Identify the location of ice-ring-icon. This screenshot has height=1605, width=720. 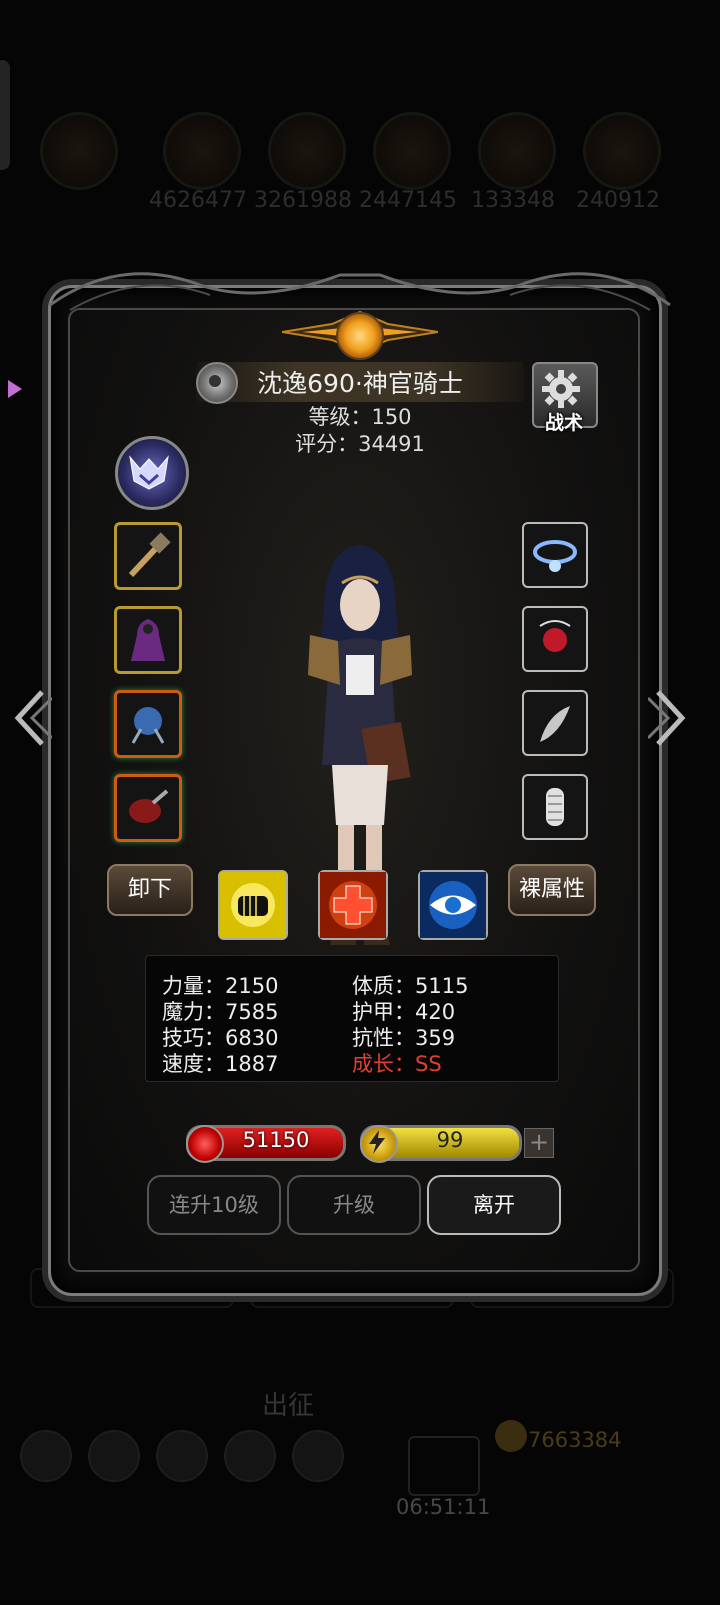
(555, 556).